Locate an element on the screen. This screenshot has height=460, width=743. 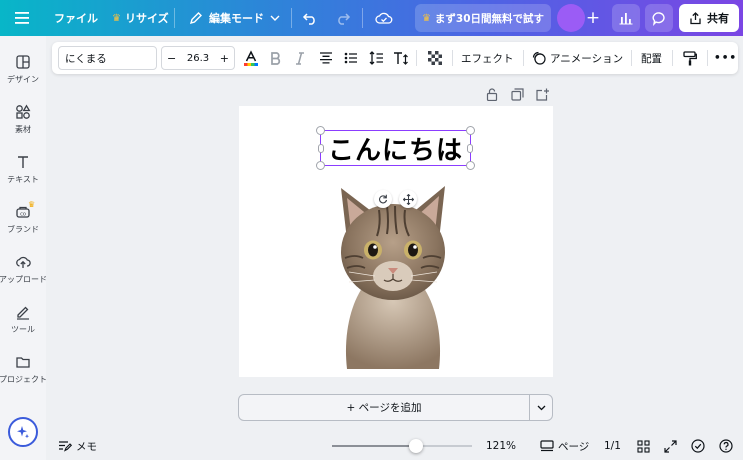
paint-roller-icon is located at coordinates (690, 58).